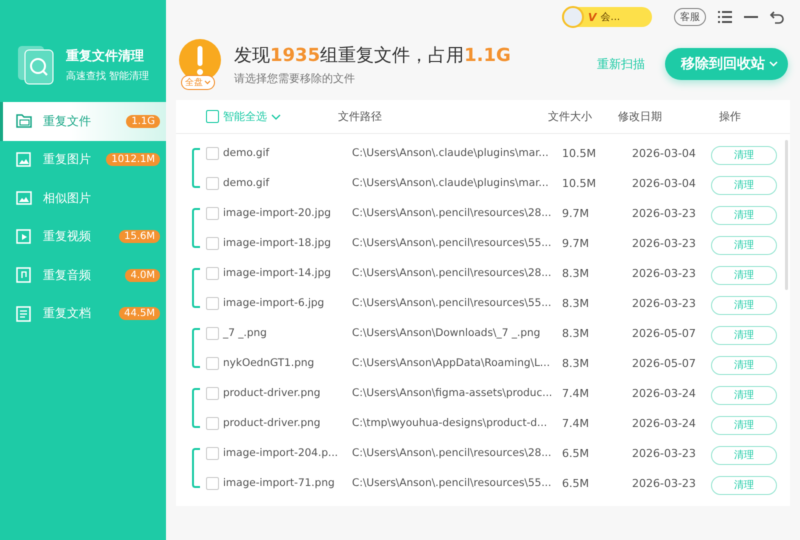 The image size is (800, 540). What do you see at coordinates (105, 56) in the screenshot?
I see `app-title: 重复文件清理` at bounding box center [105, 56].